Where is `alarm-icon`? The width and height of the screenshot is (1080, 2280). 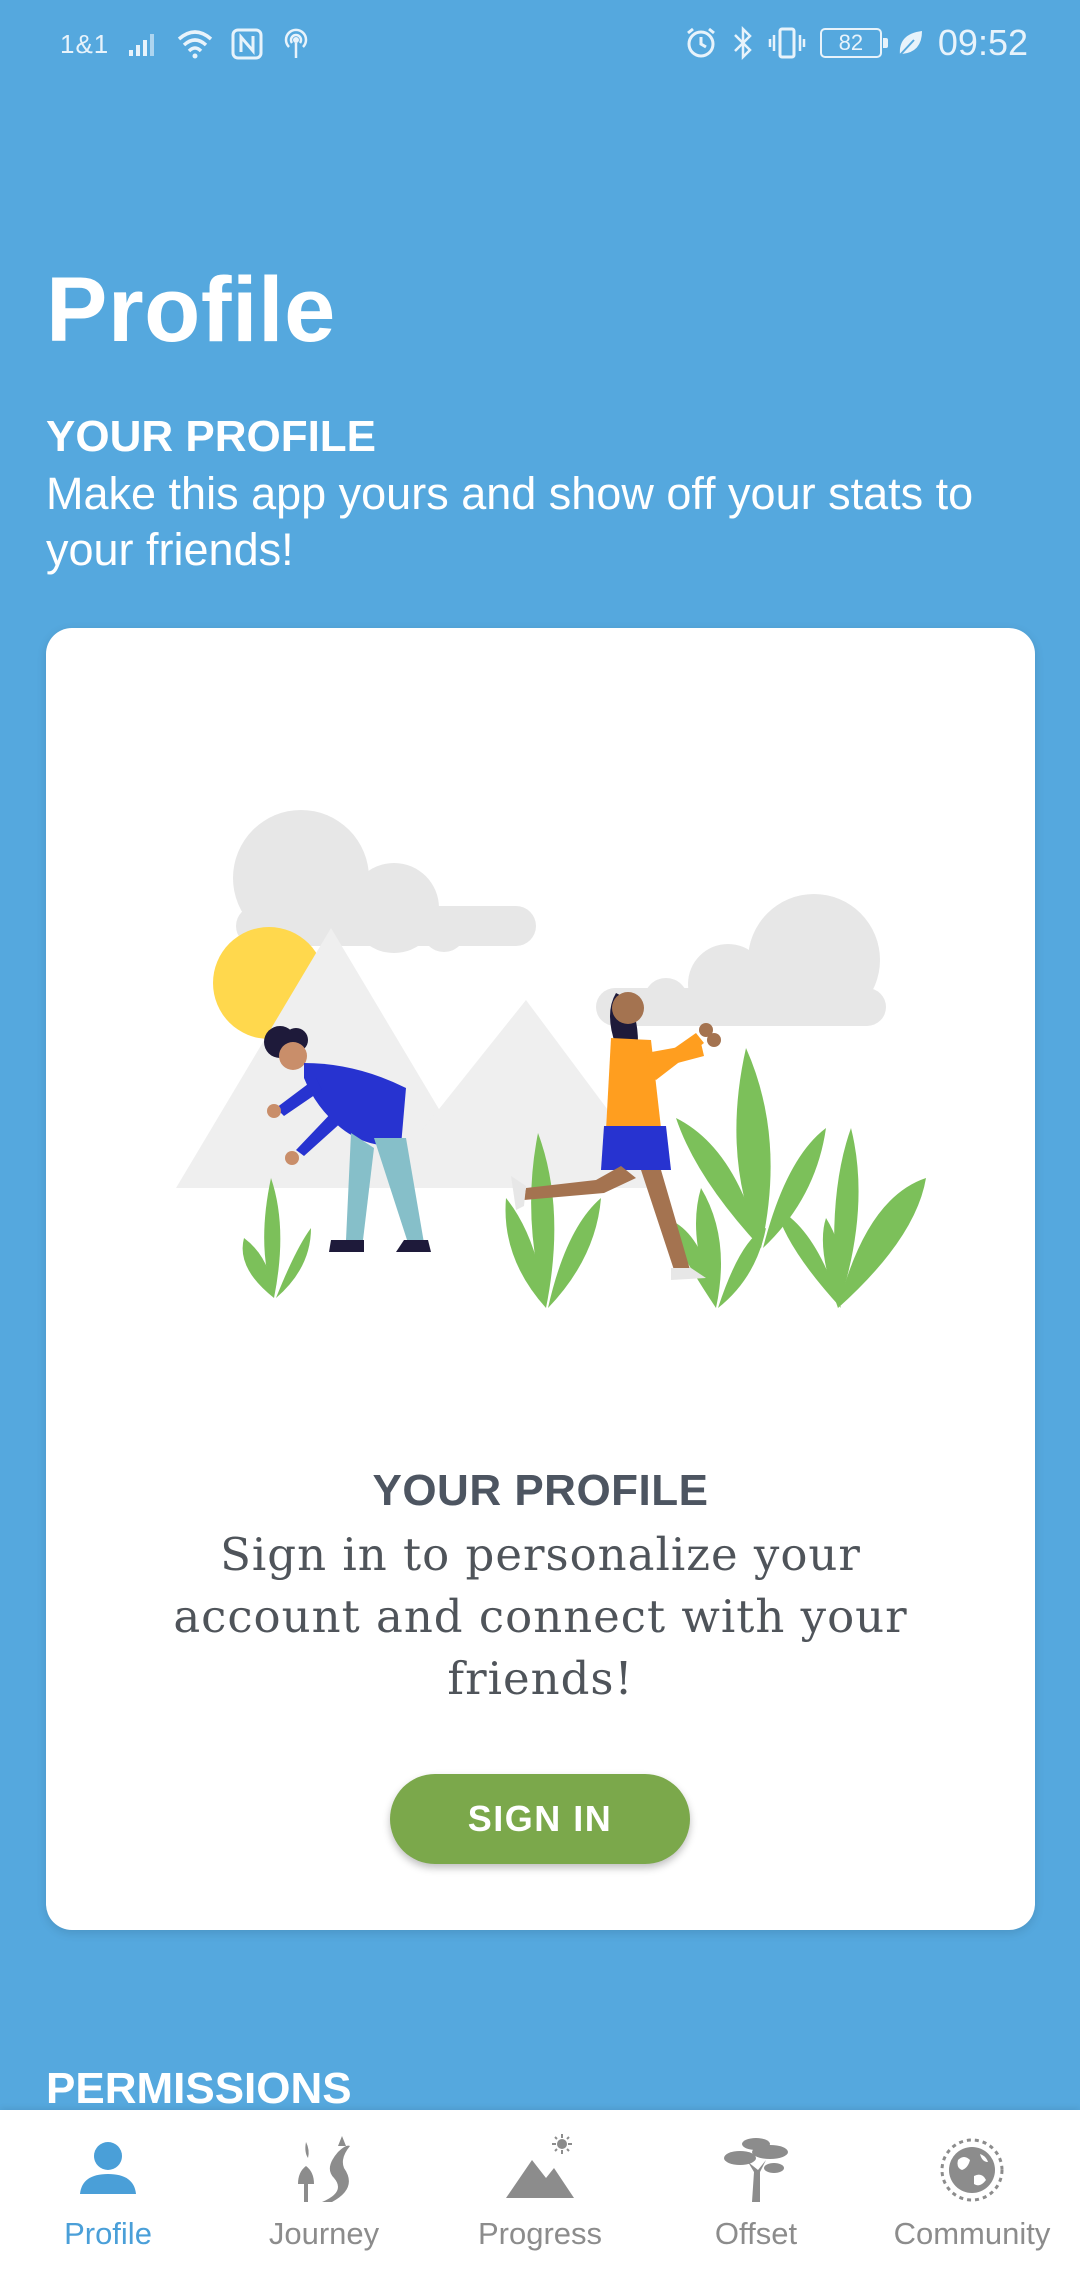 alarm-icon is located at coordinates (700, 42).